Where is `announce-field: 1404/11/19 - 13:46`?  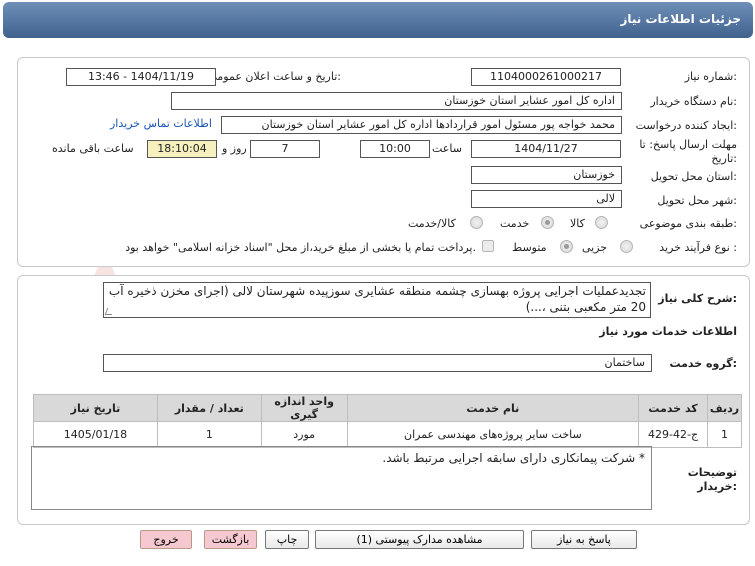 announce-field: 1404/11/19 - 13:46 is located at coordinates (141, 77).